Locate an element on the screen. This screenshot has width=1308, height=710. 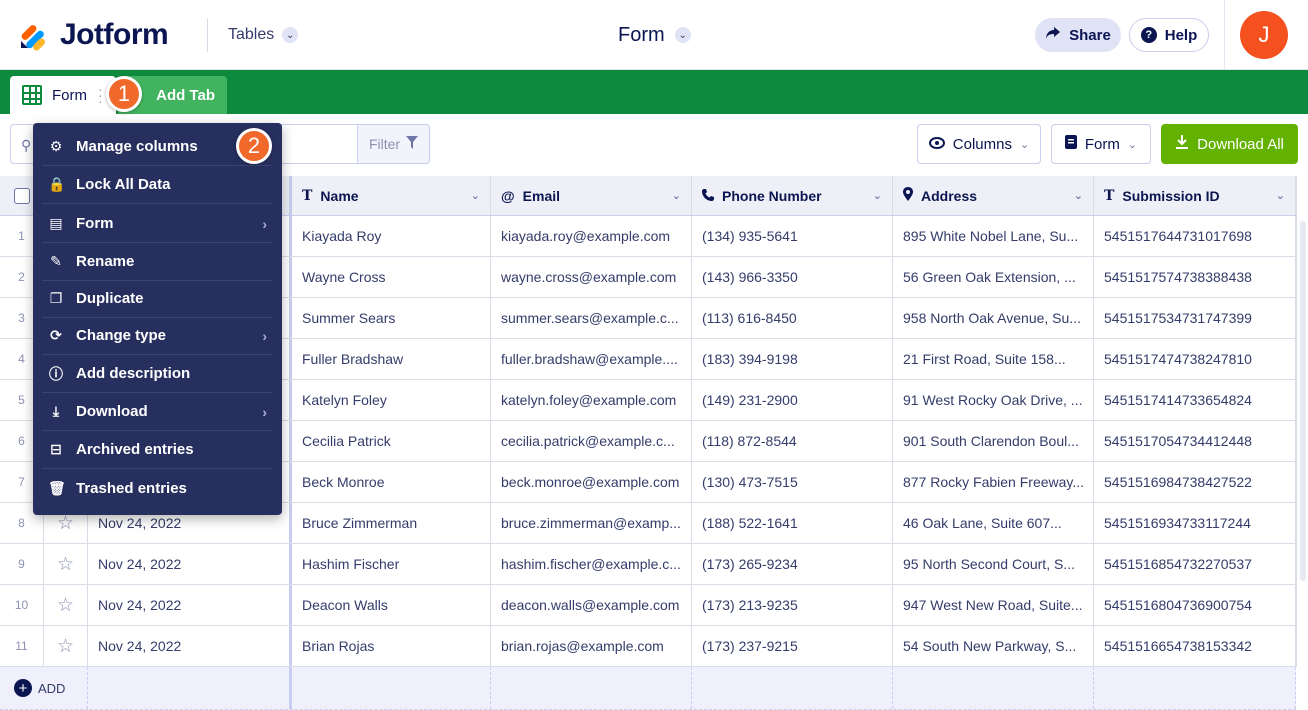
menu-item-form: ▤ Form › is located at coordinates (157, 224).